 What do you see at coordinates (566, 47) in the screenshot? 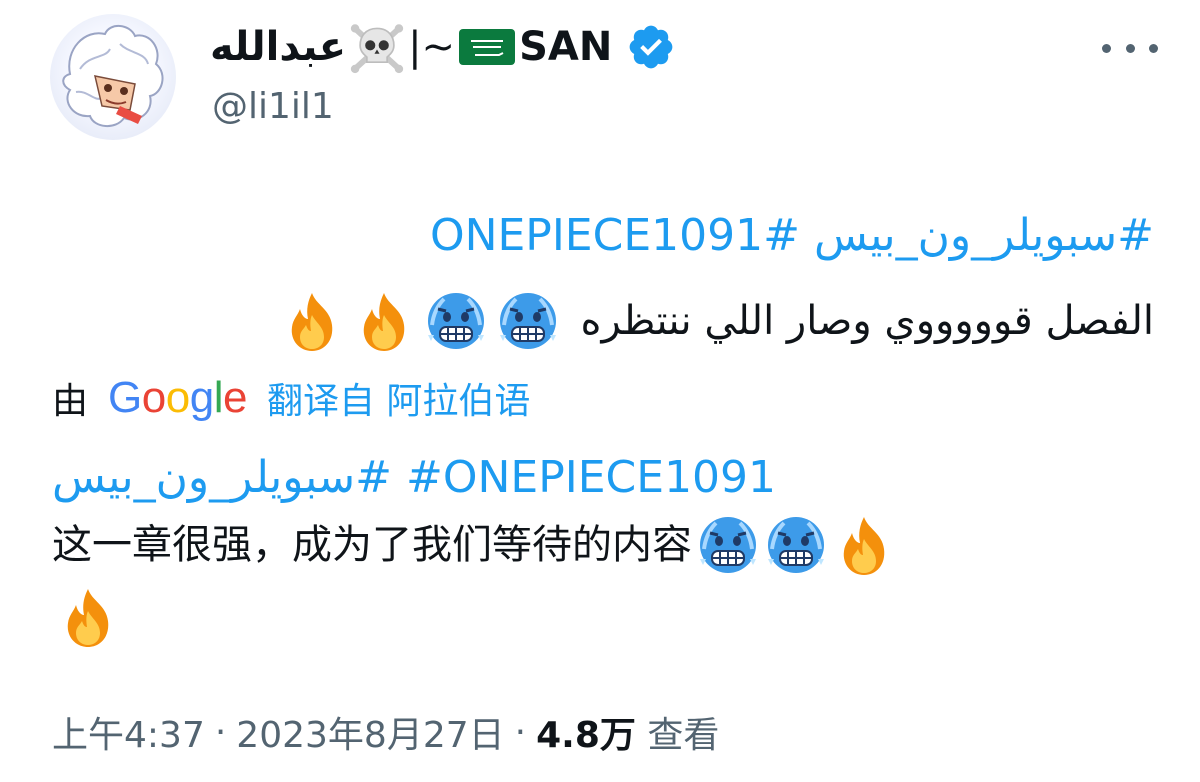
I see `display-name-latin: SAN` at bounding box center [566, 47].